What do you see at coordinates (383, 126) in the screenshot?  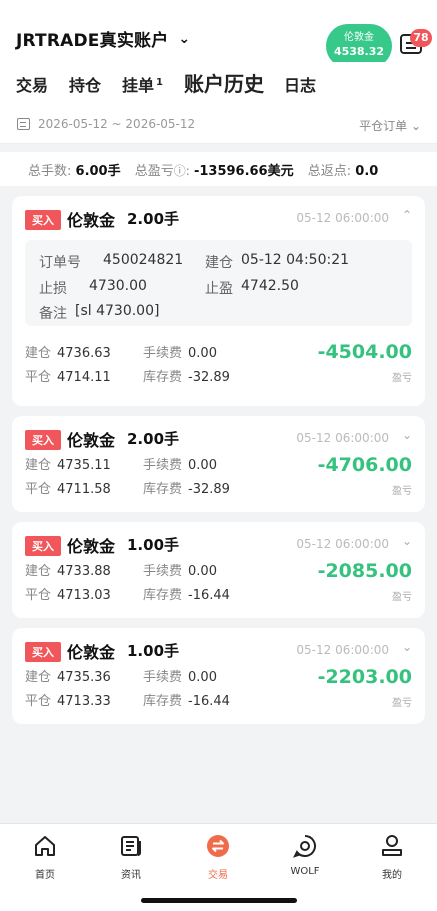 I see `order-type-label: 平仓订单` at bounding box center [383, 126].